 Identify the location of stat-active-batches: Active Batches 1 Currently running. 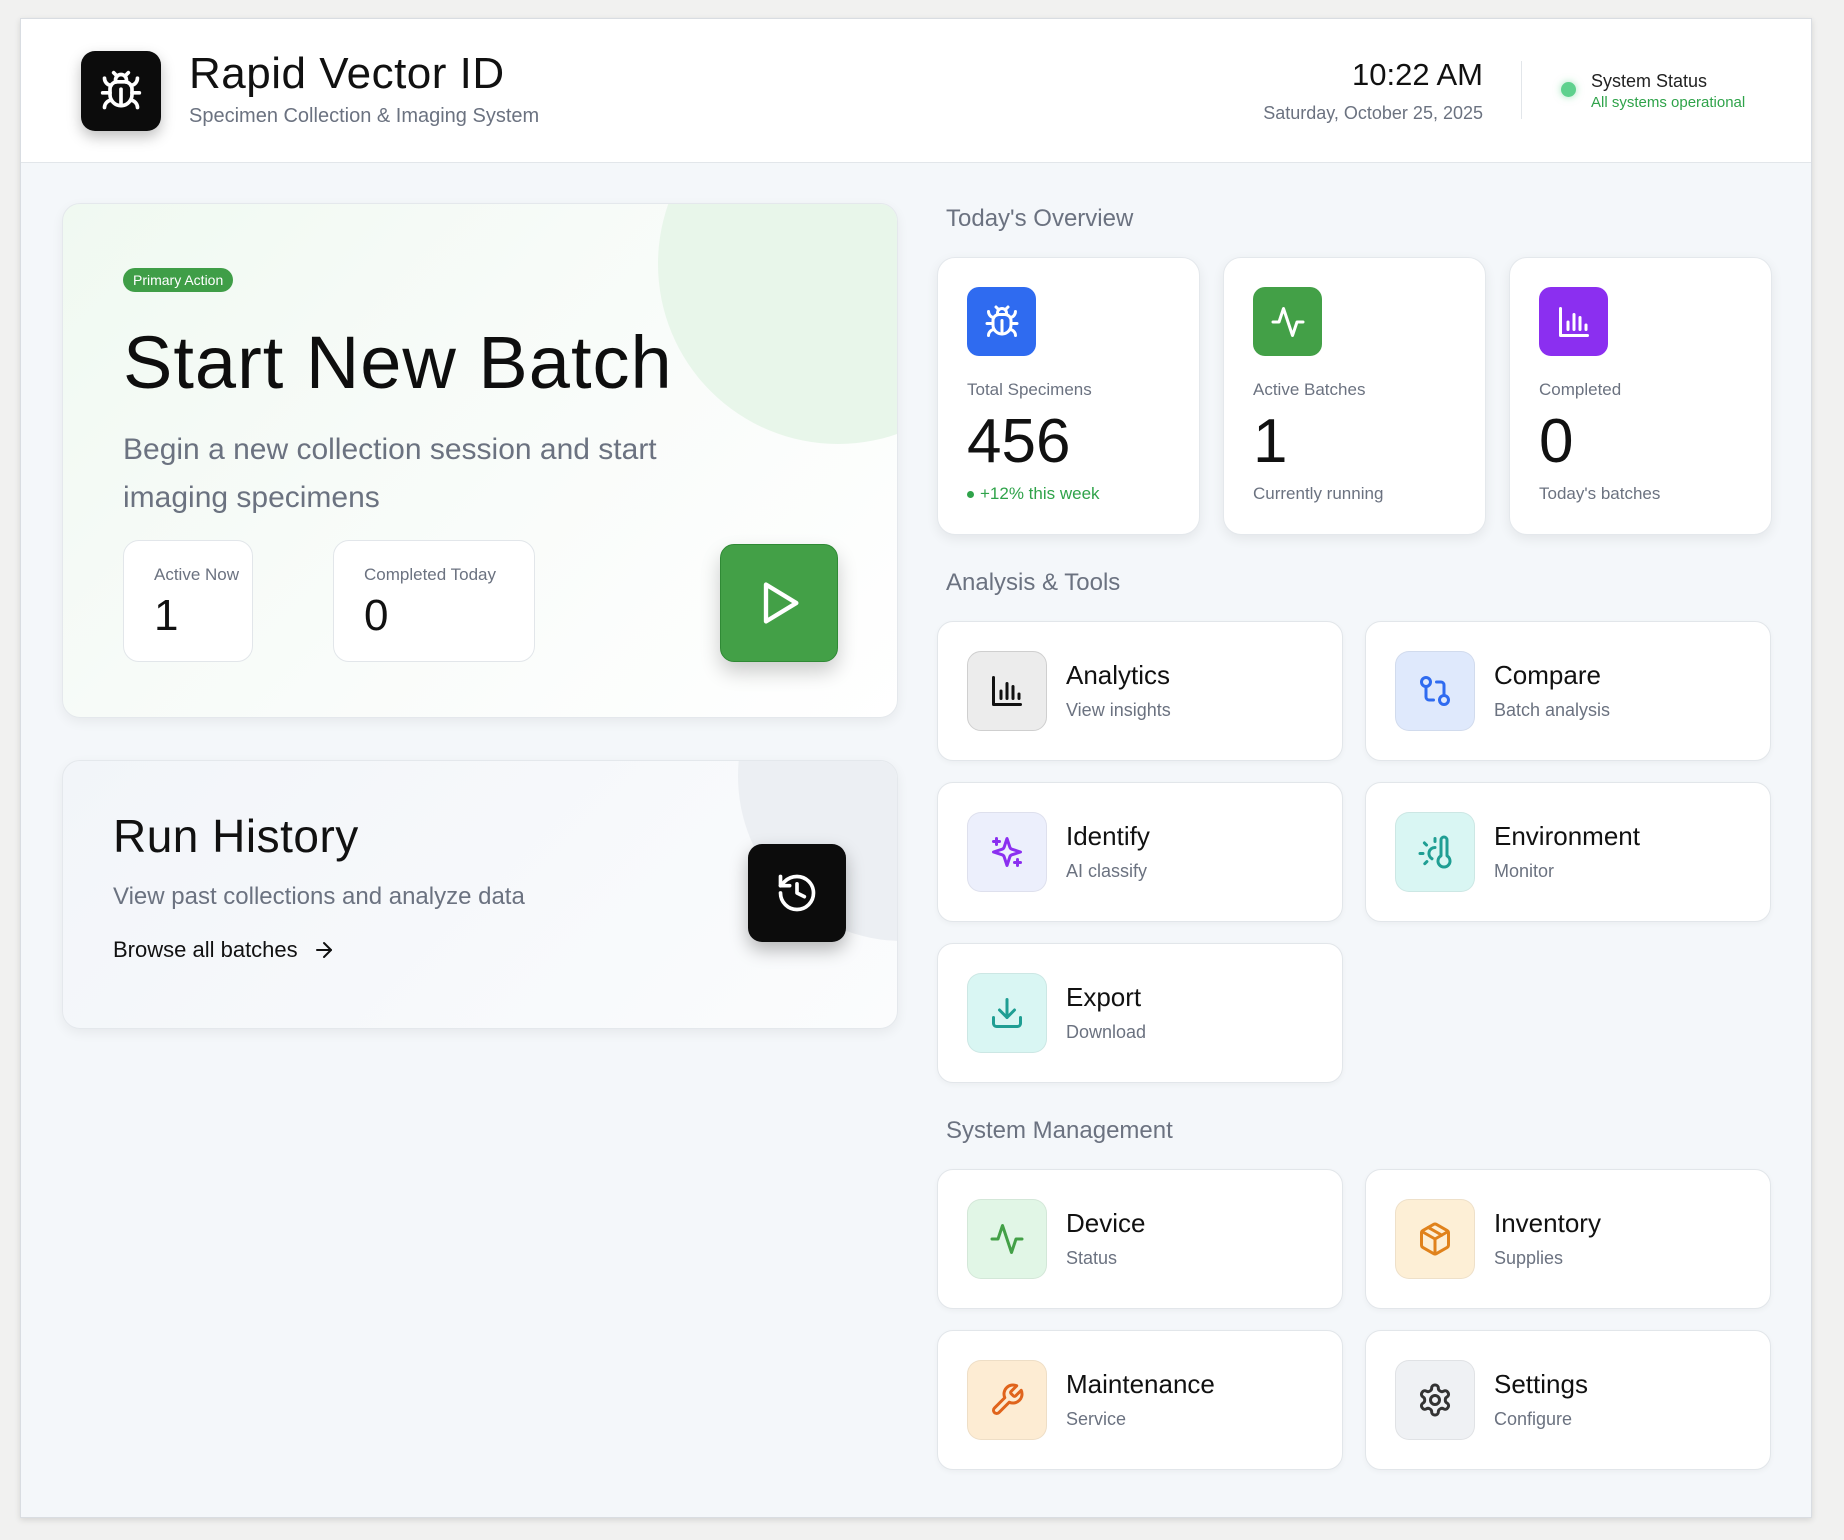
(1354, 396).